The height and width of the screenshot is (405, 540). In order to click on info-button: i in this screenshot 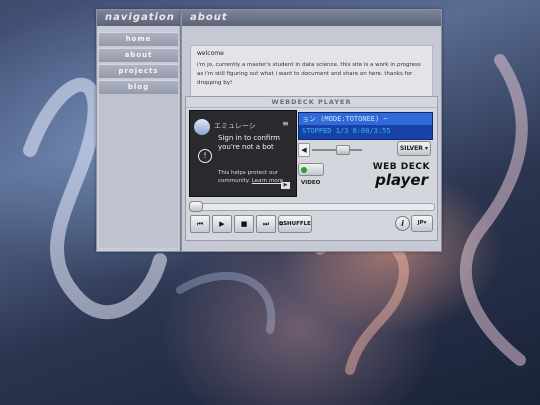, I will do `click(402, 223)`.